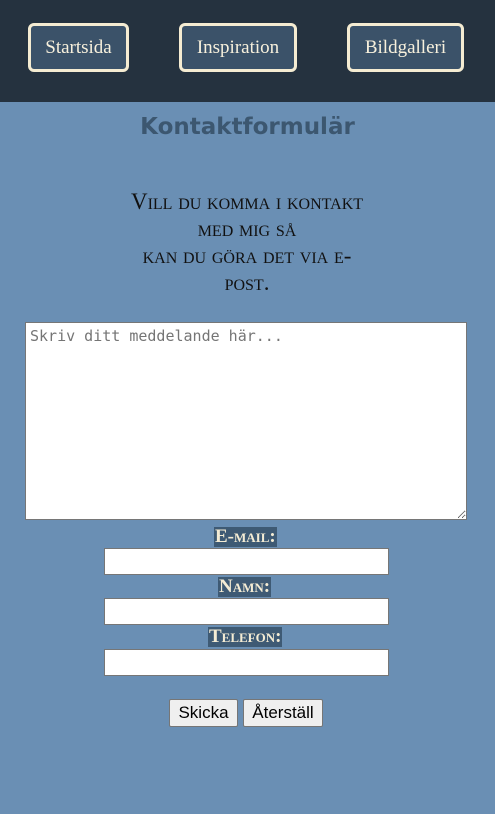 This screenshot has height=814, width=495. I want to click on page-title: Kontaktformulär, so click(247, 127).